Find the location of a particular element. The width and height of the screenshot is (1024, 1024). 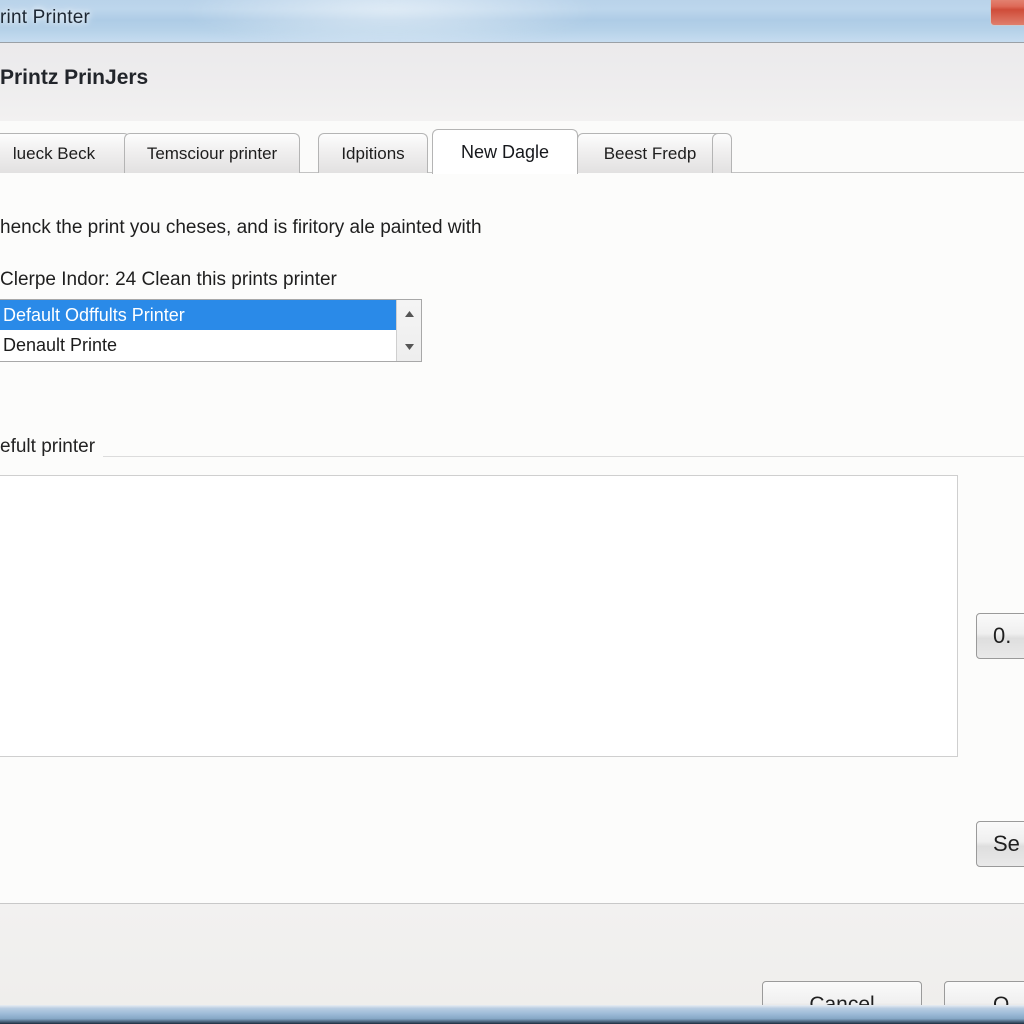

tab-idpitions: Idpitions is located at coordinates (373, 153).